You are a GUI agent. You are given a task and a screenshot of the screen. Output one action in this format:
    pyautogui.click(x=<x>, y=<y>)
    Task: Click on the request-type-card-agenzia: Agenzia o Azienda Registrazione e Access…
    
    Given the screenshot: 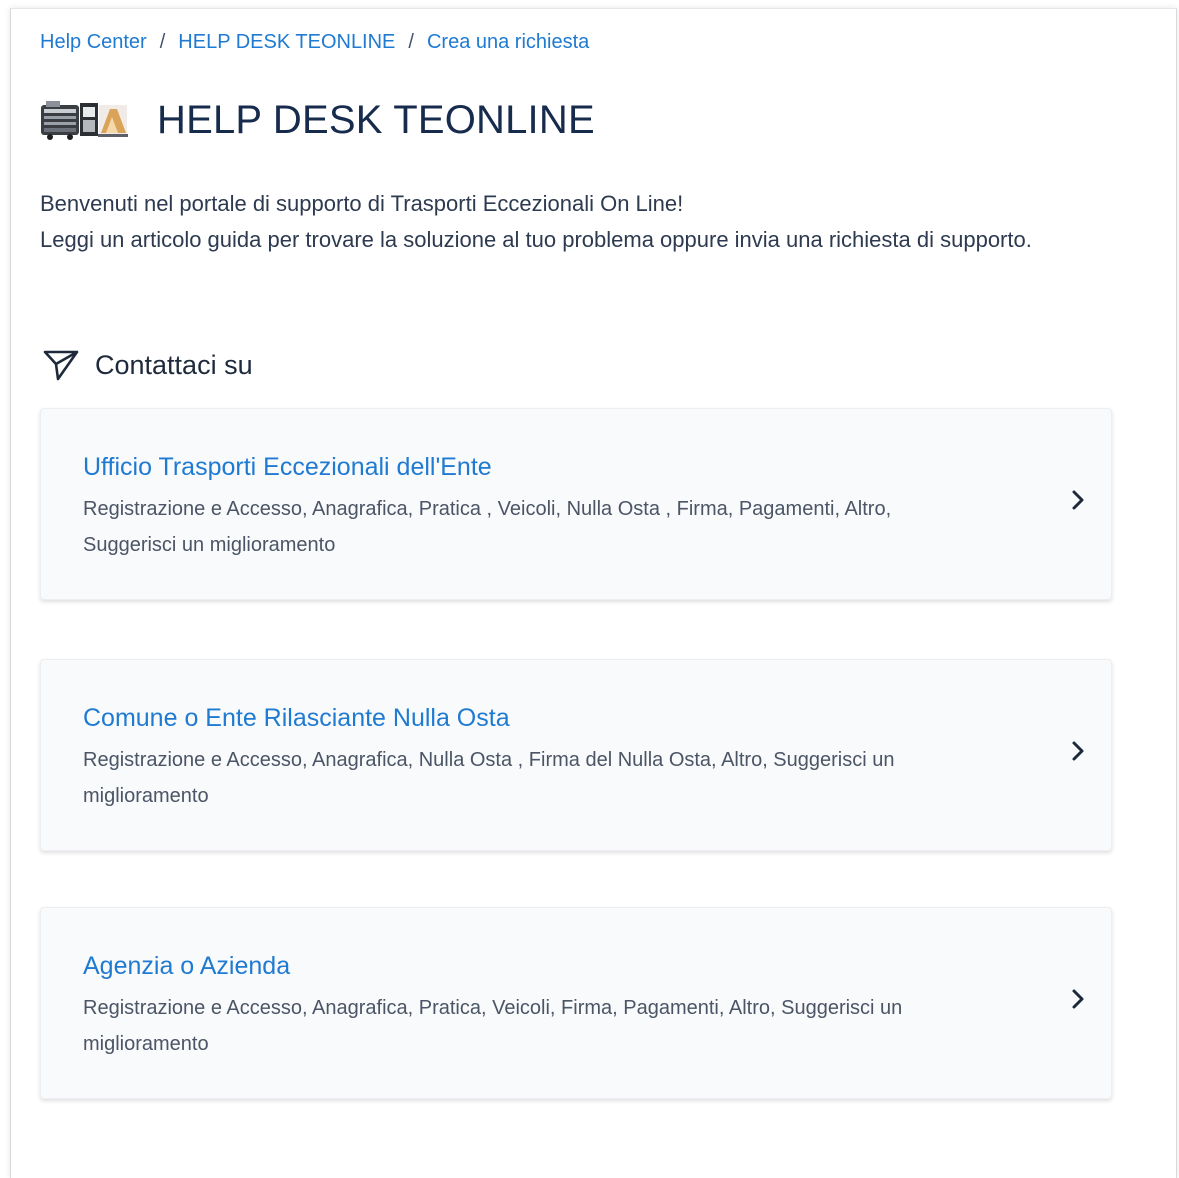 What is the action you would take?
    pyautogui.click(x=576, y=1003)
    